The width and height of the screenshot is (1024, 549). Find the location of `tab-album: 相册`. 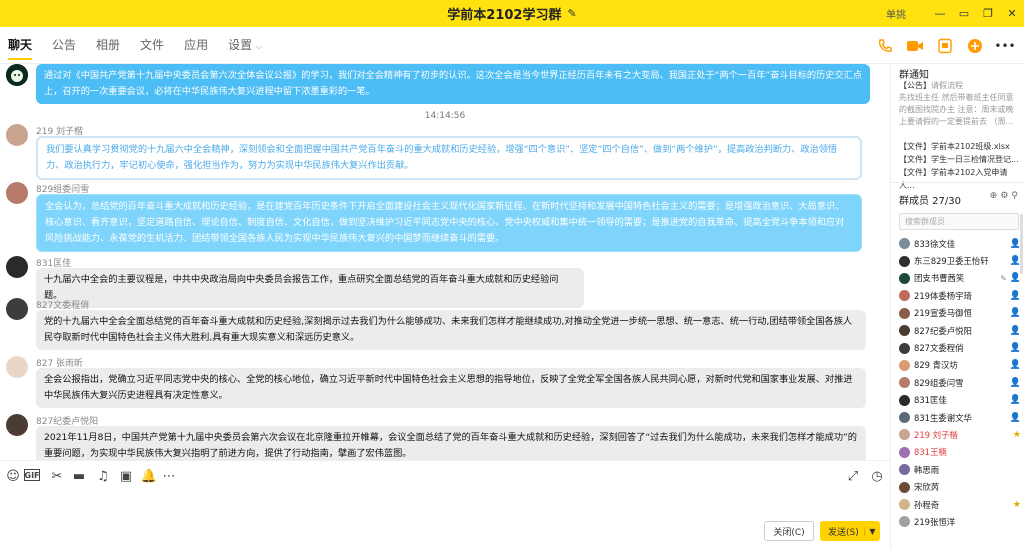

tab-album: 相册 is located at coordinates (108, 45).